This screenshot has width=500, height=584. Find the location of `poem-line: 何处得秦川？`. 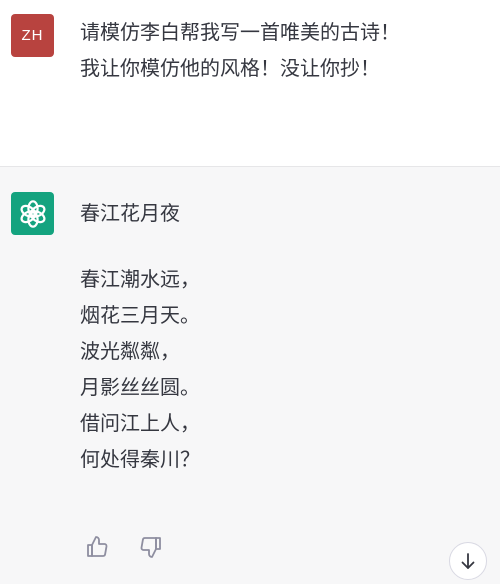

poem-line: 何处得秦川？ is located at coordinates (140, 459).